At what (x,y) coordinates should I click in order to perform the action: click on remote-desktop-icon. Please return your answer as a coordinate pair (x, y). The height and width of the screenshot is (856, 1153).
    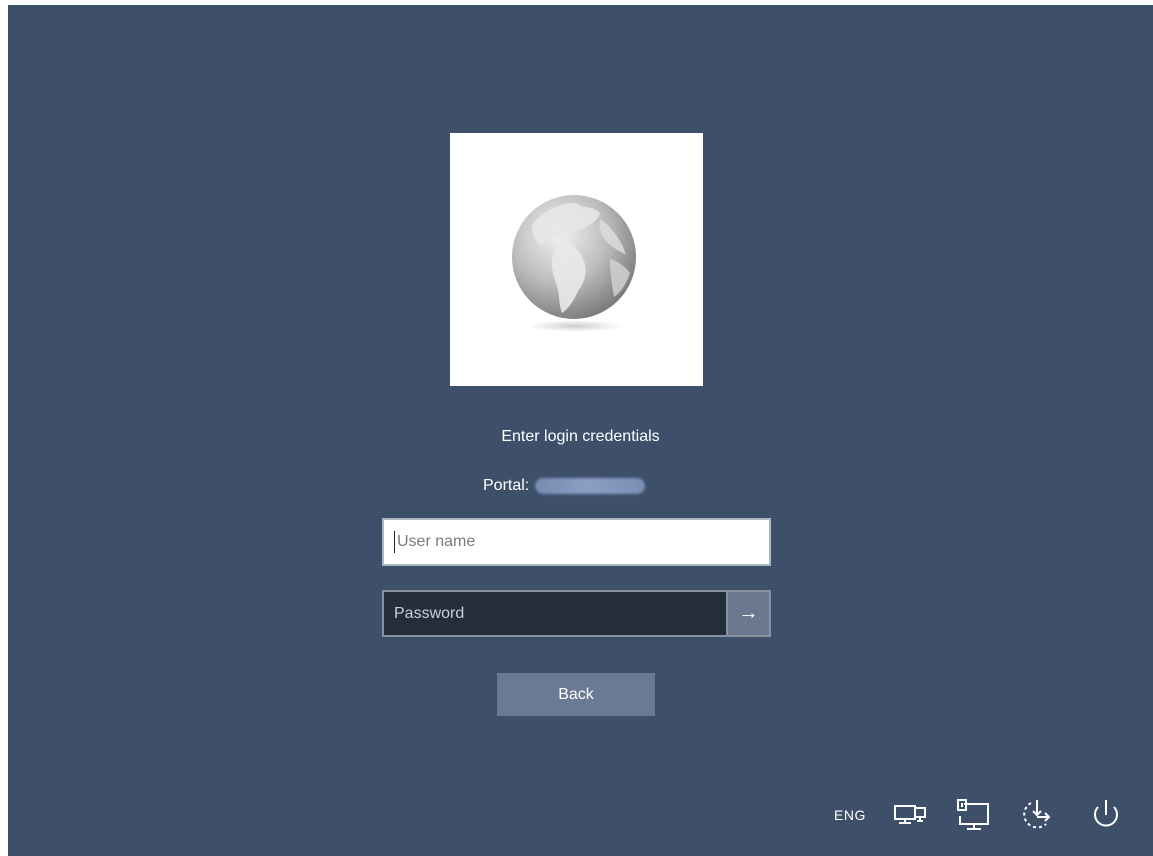
    Looking at the image, I should click on (972, 815).